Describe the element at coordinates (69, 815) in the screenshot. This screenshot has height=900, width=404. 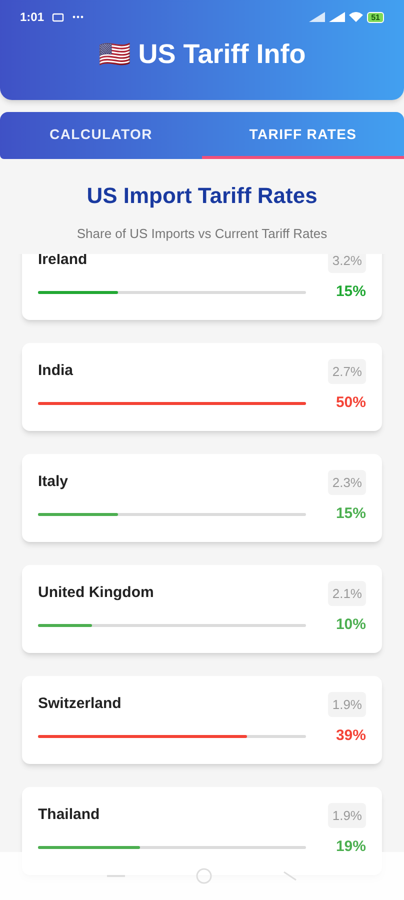
I see `country-name: Thailand` at that location.